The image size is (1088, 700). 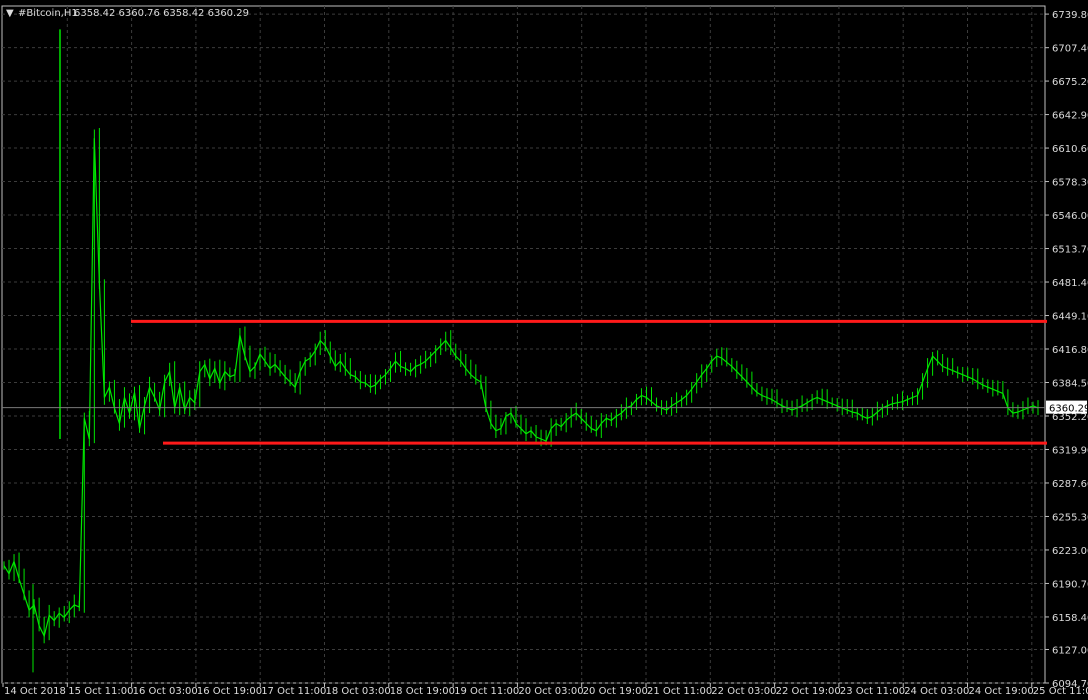 I want to click on dropdown-arrow-icon: ▼, so click(x=10, y=13).